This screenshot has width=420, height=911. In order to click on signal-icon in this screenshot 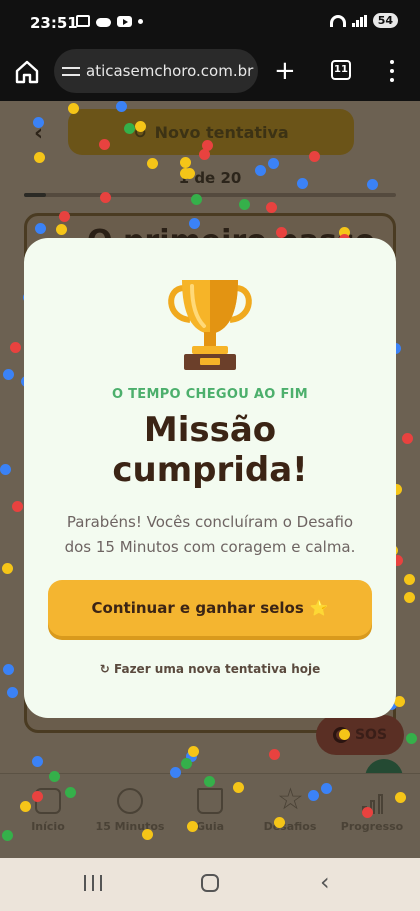, I will do `click(359, 20)`.